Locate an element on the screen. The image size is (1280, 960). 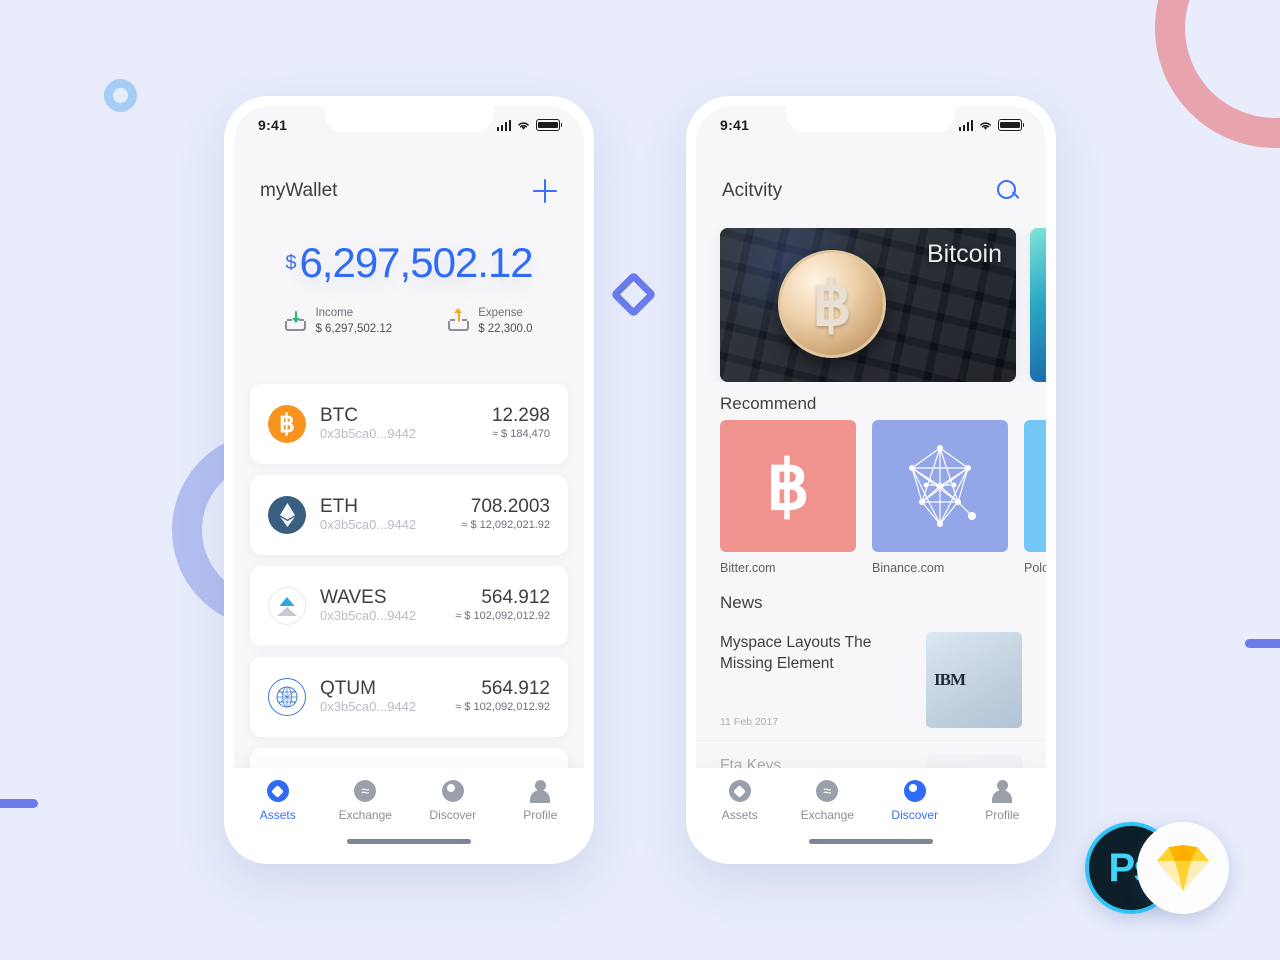
battery-icon is located at coordinates (549, 125).